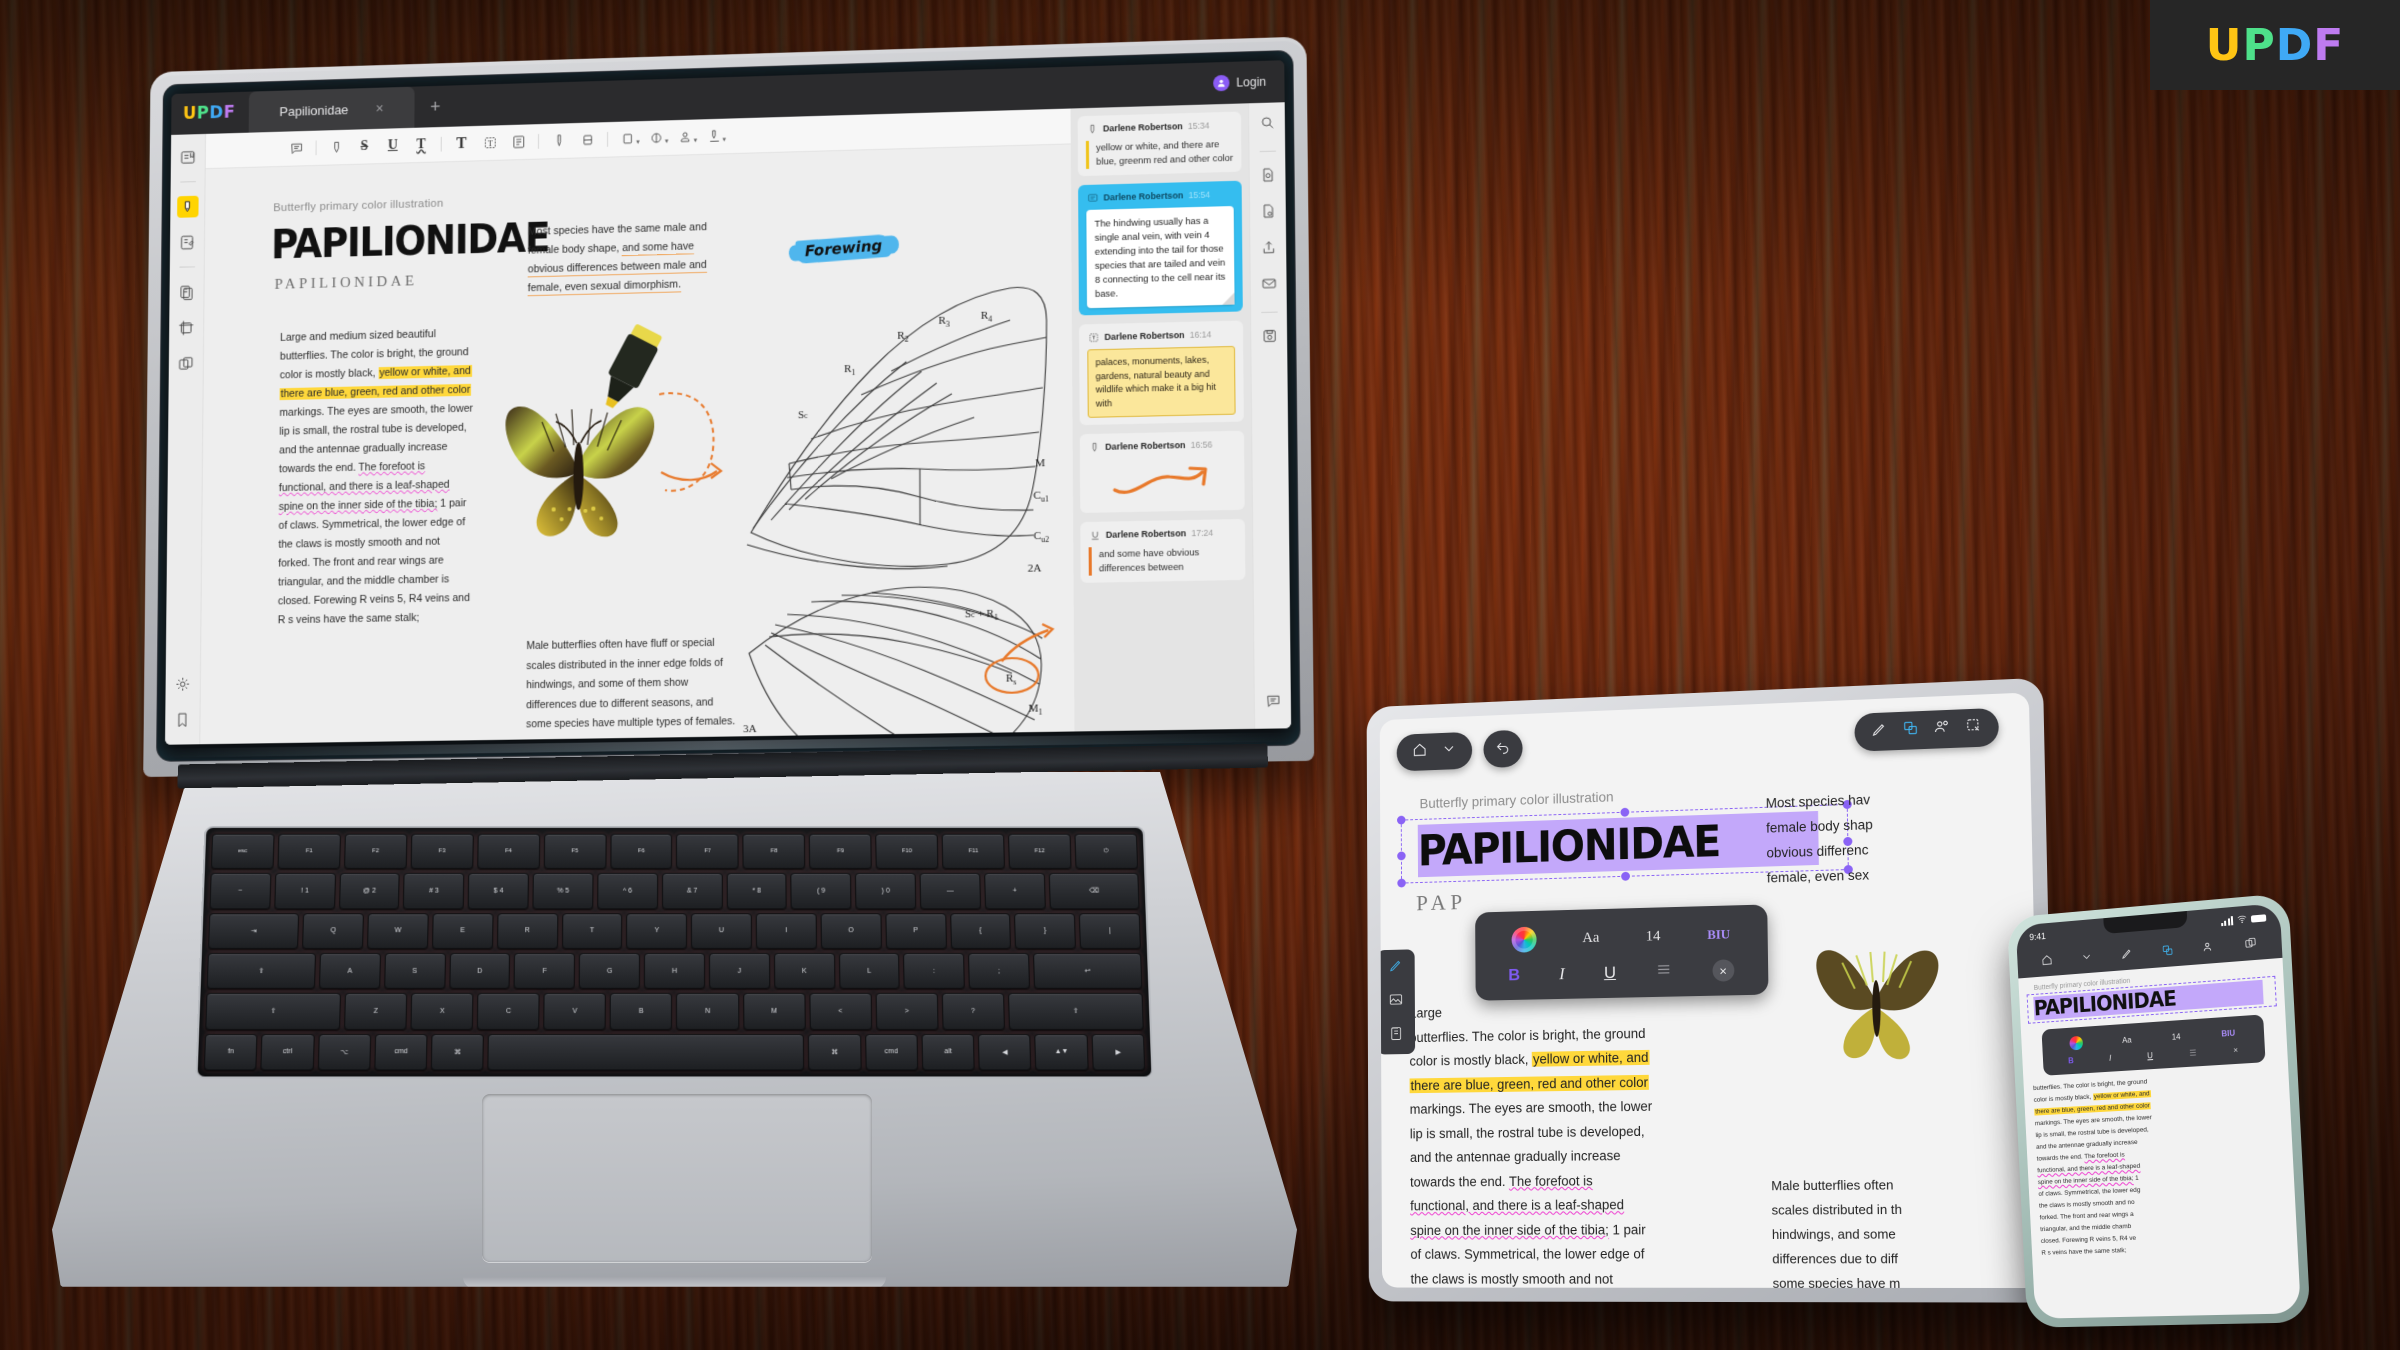  What do you see at coordinates (1911, 730) in the screenshot?
I see `text-edit-icon` at bounding box center [1911, 730].